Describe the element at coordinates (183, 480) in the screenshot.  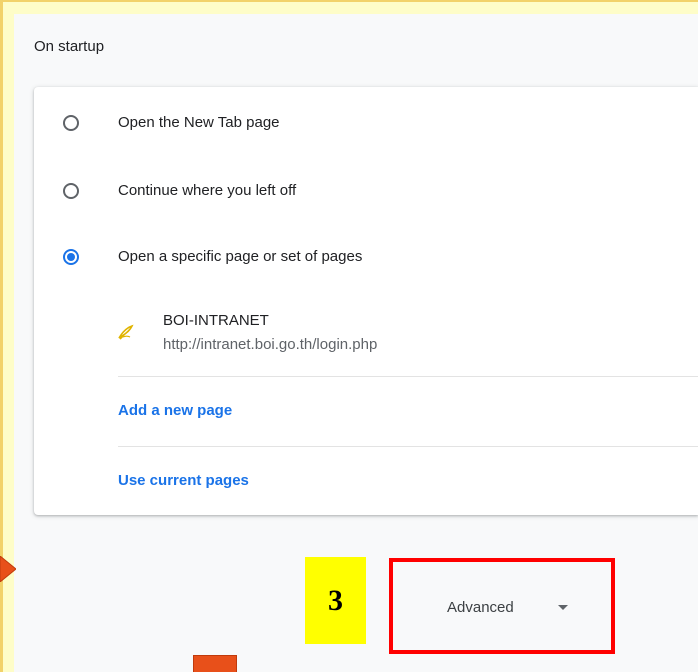
I see `use-current-pages-link: Use current pages` at that location.